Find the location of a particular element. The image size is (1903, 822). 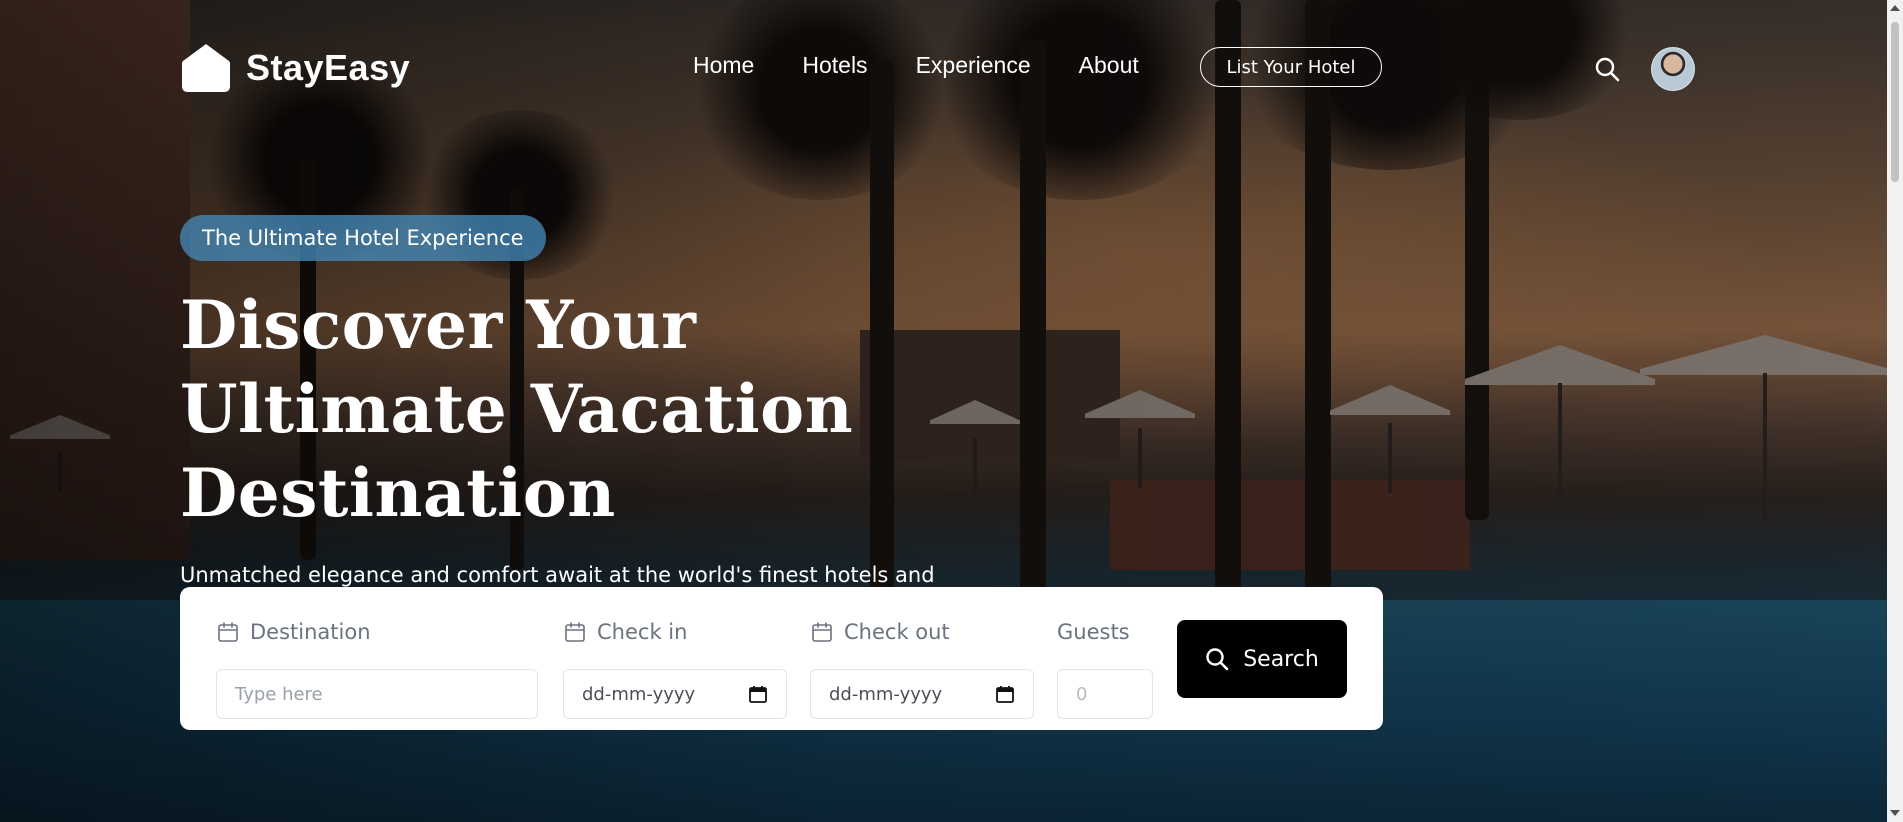

search-button: Search is located at coordinates (1262, 659).